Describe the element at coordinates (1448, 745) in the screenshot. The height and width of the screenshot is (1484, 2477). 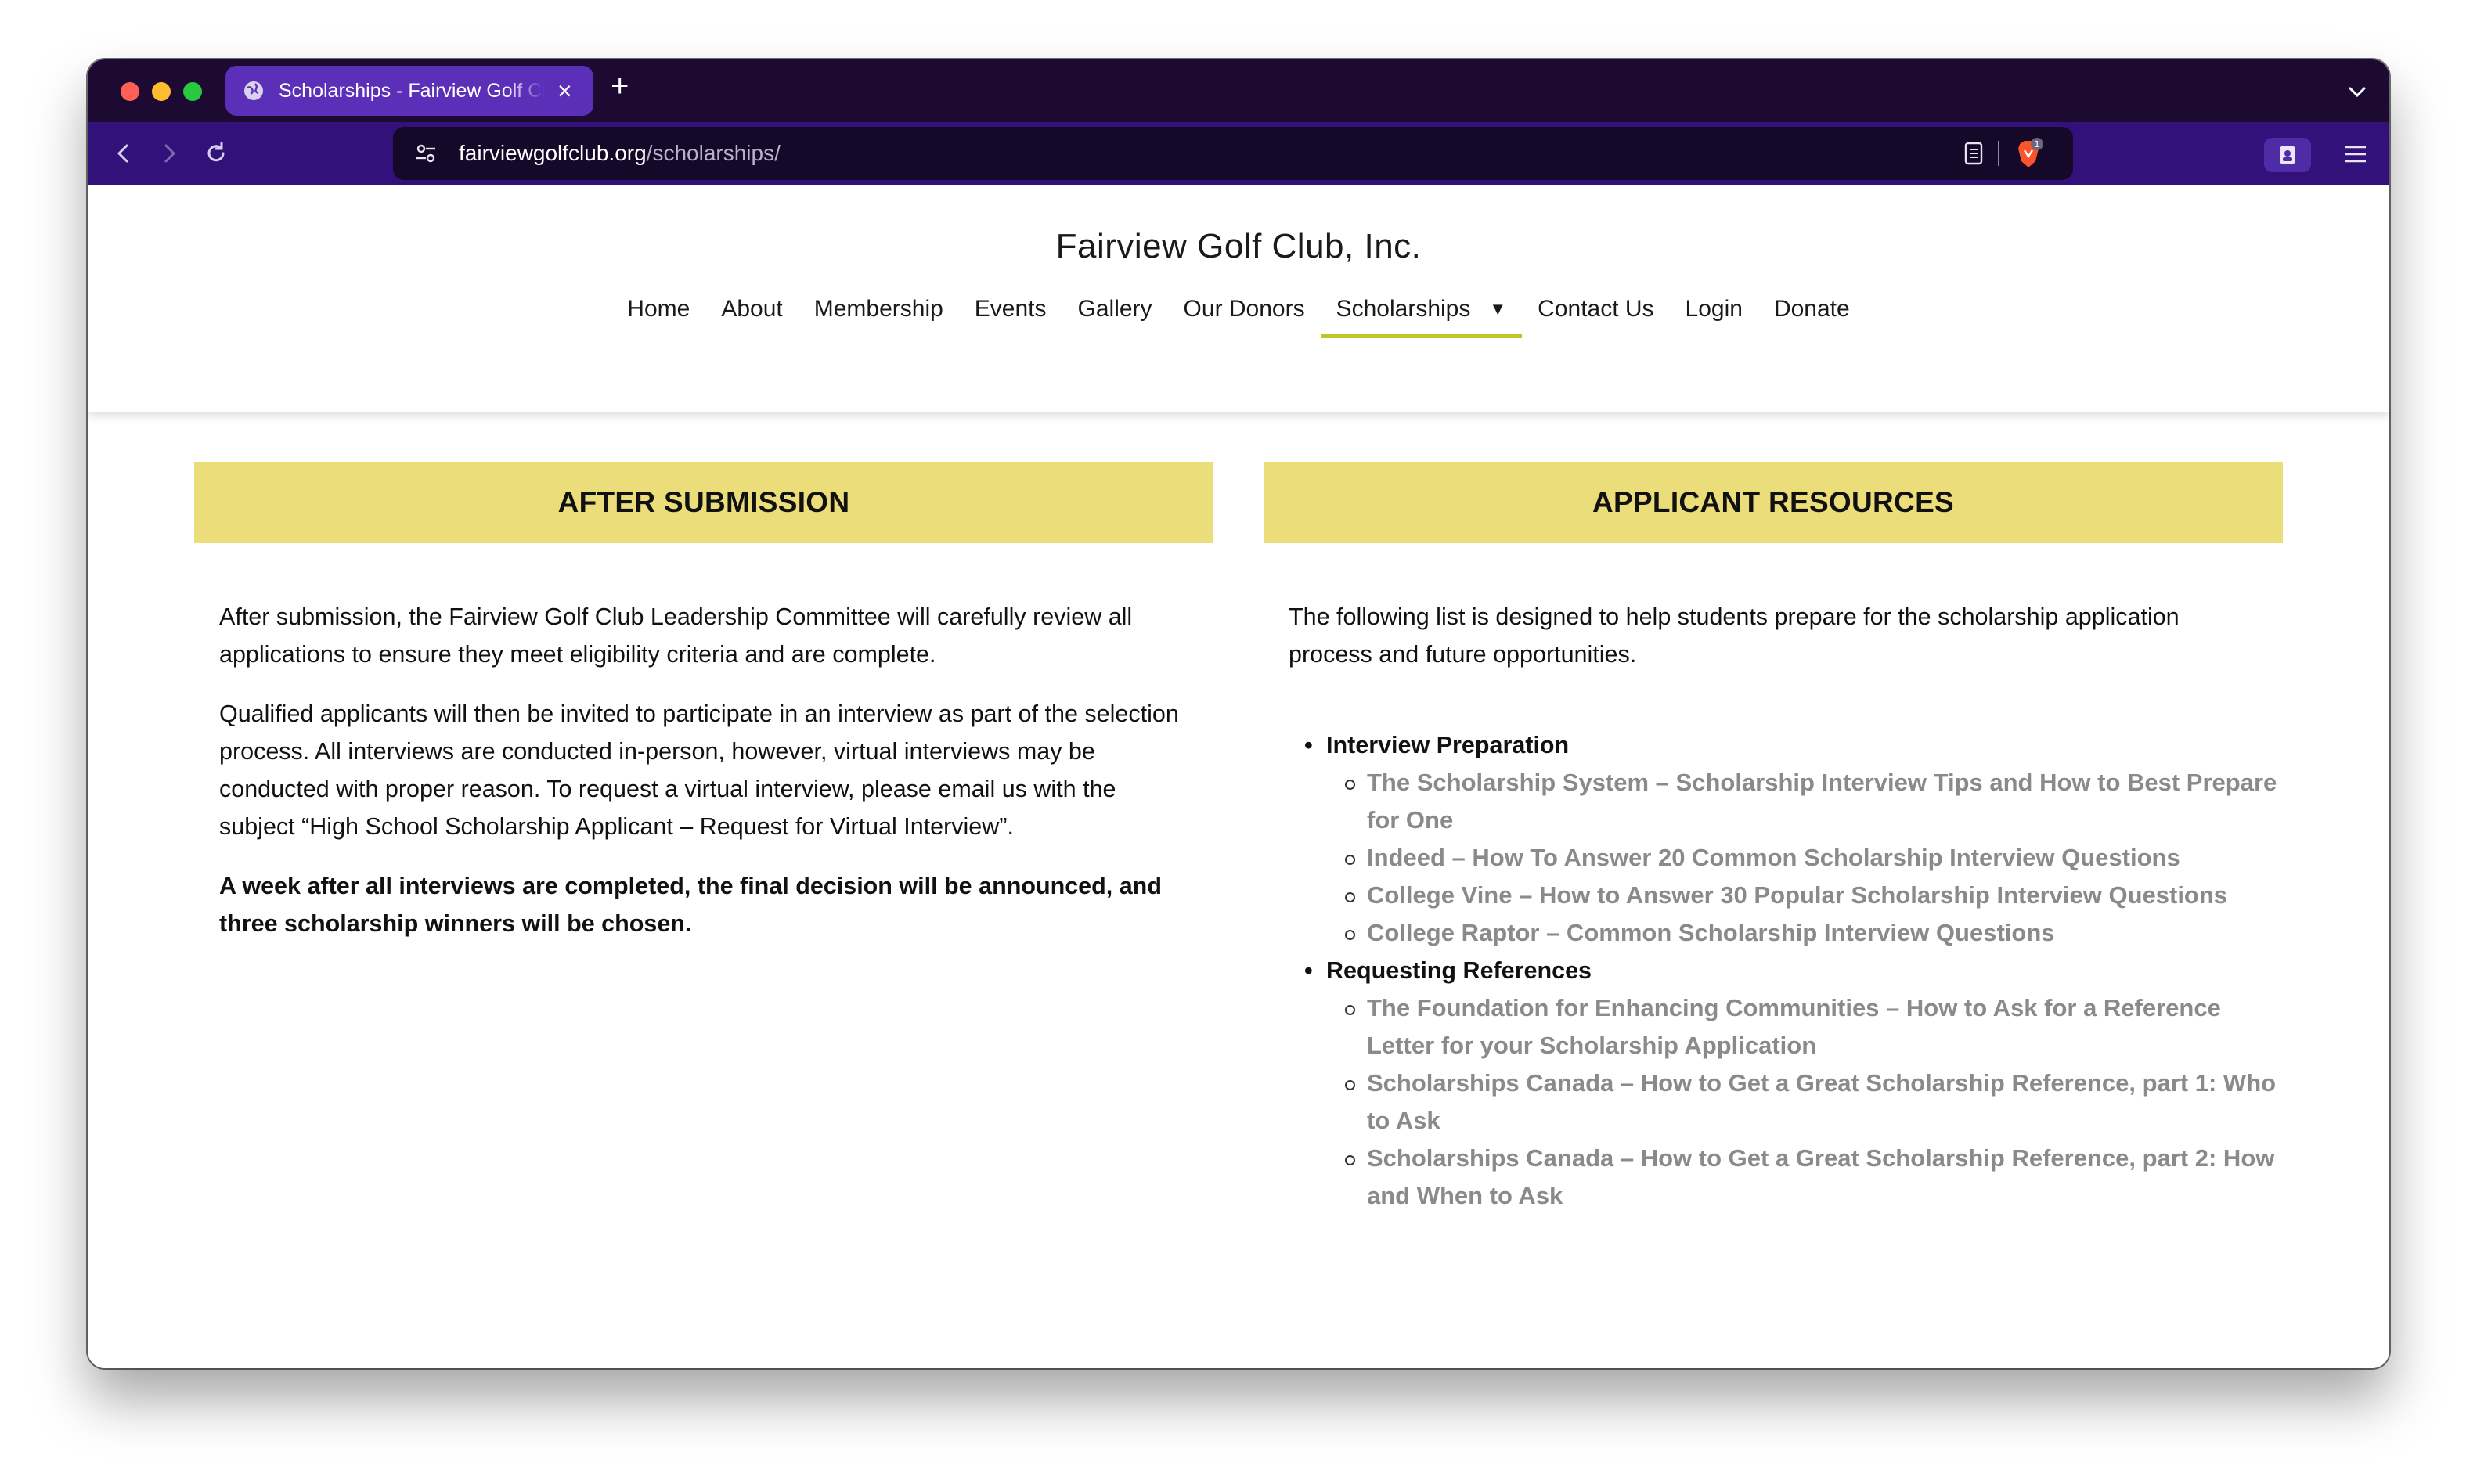
I see `resource-category-label: Interview Preparation` at that location.